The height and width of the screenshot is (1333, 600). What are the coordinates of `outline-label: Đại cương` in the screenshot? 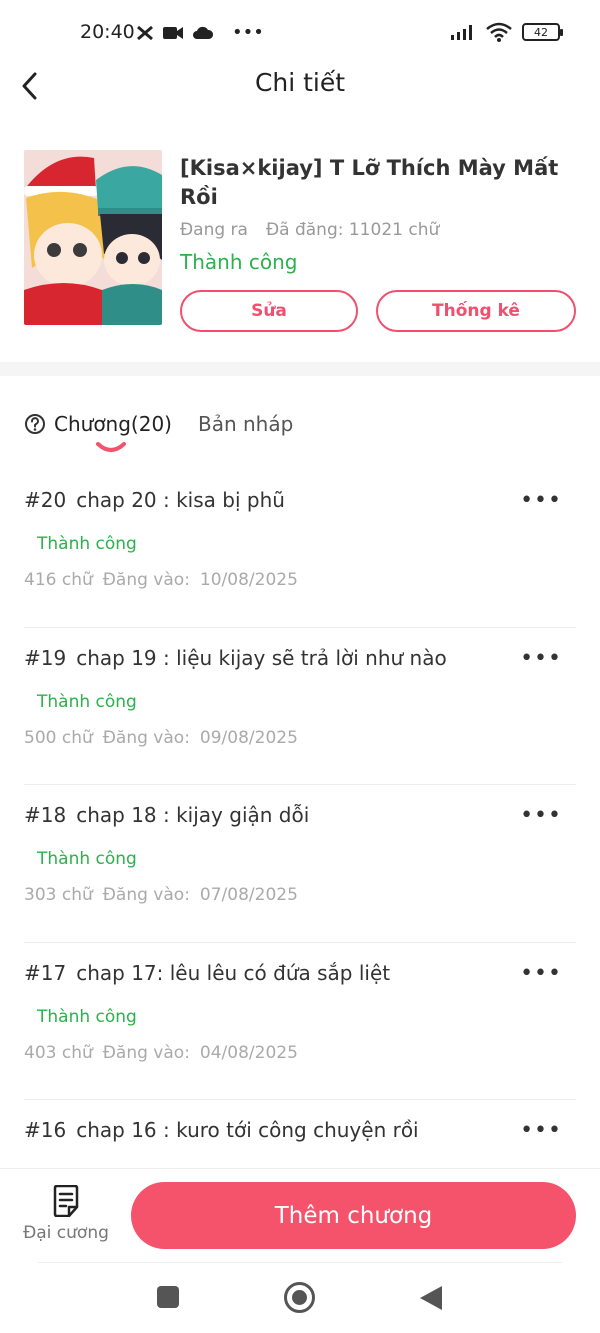 It's located at (66, 1233).